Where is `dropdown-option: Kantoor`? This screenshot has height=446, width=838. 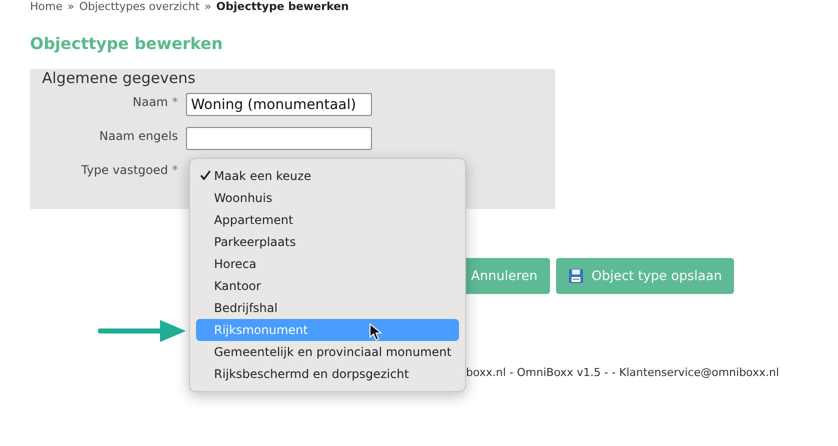
dropdown-option: Kantoor is located at coordinates (327, 286).